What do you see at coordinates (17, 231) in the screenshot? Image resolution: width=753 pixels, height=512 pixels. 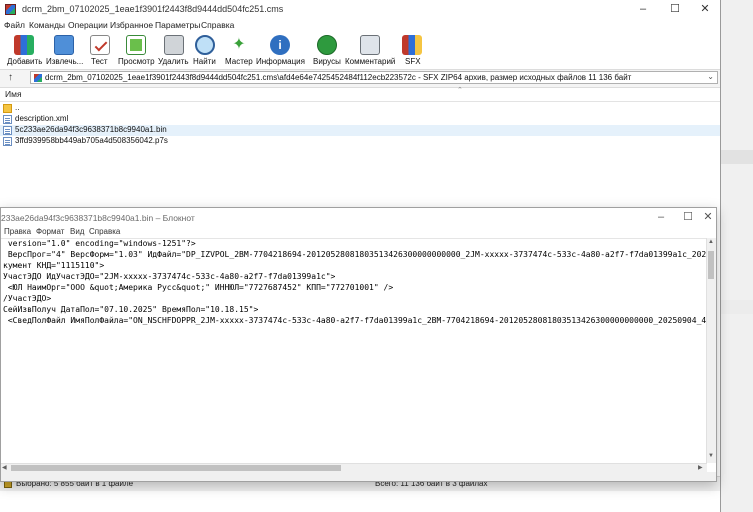 I see `menu-edit: Правка` at bounding box center [17, 231].